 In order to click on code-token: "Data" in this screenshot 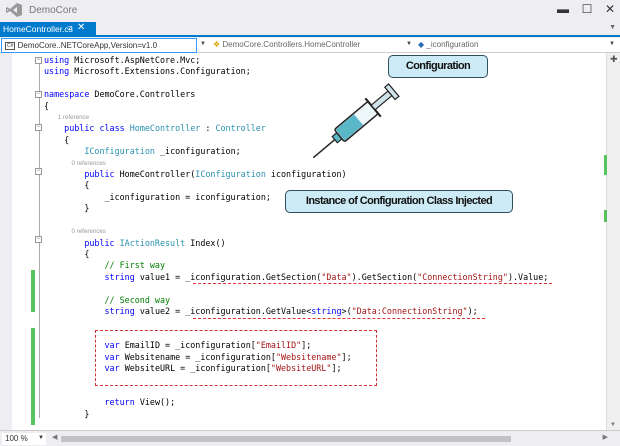, I will do `click(336, 276)`.